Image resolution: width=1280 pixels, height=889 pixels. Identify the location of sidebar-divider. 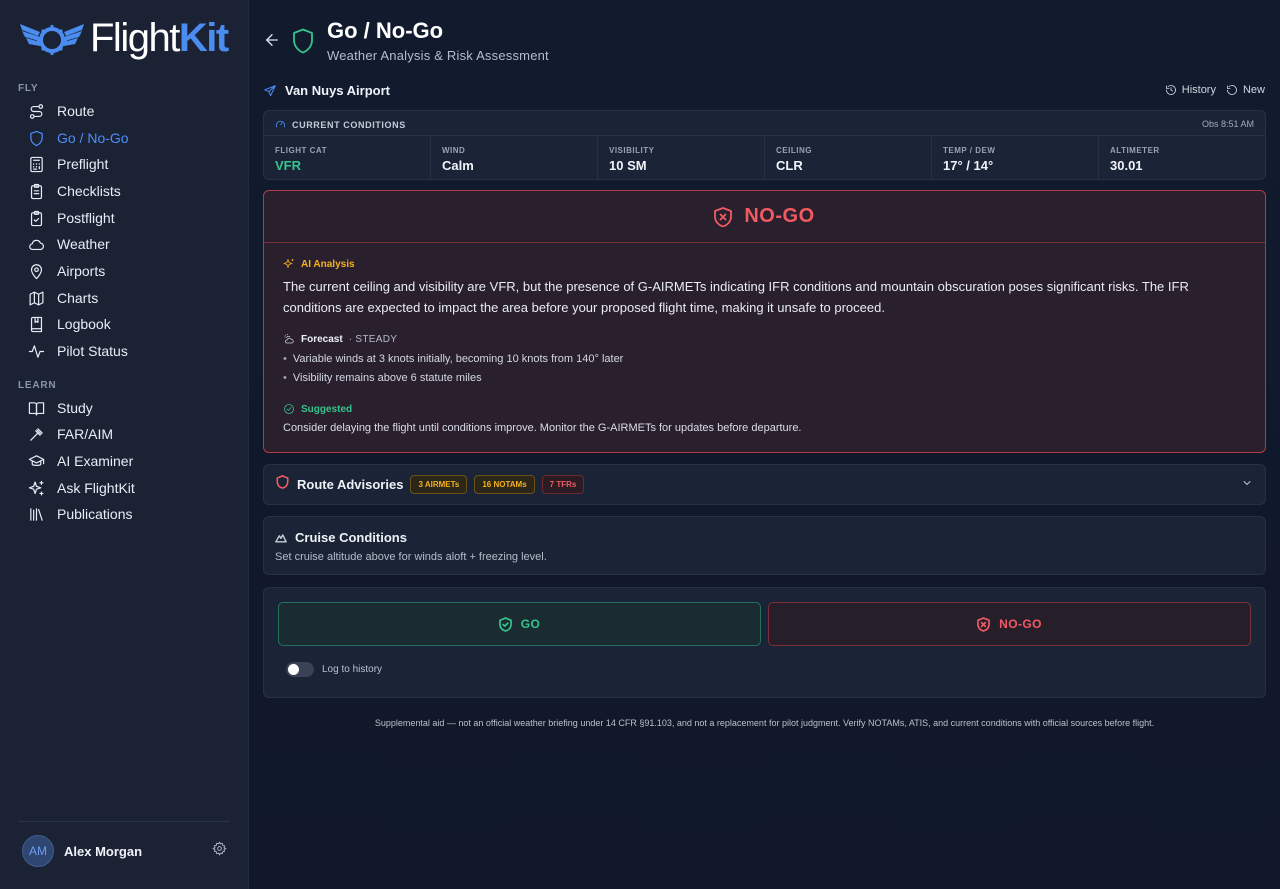
(124, 821).